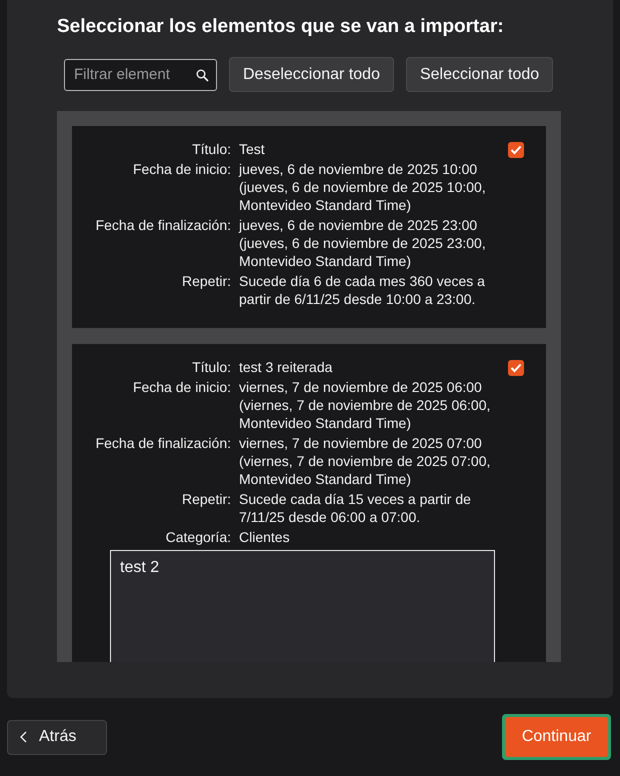  What do you see at coordinates (363, 187) in the screenshot?
I see `field-value: jueves, 6 de noviembre de 2025 10:00 (jueves, 6 de noviembre de 2025 10:00, Montevideo Standard Time)` at bounding box center [363, 187].